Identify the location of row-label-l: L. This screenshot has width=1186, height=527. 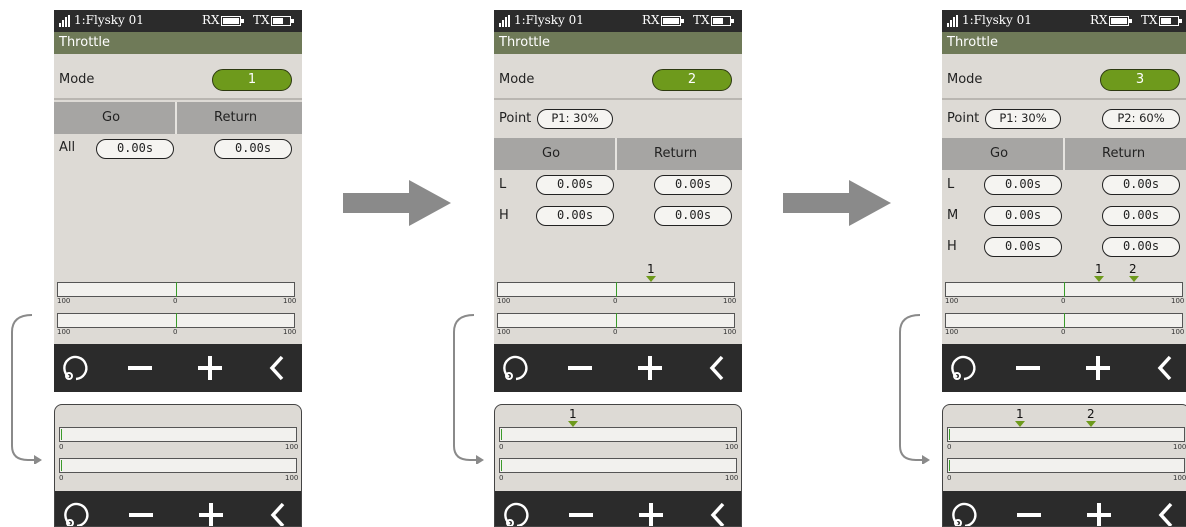
(951, 184).